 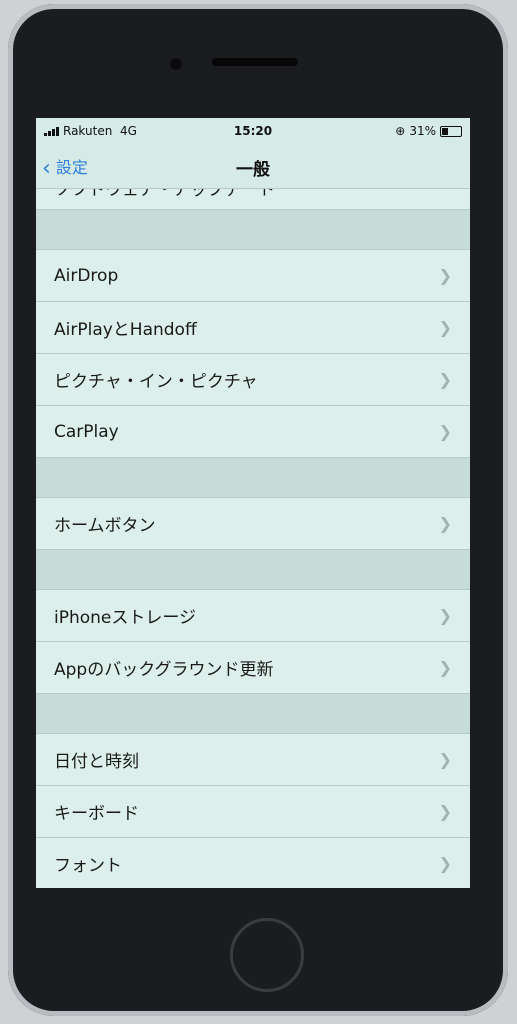 I want to click on list-item-software-update: ソフトウェア・アップデート, so click(x=253, y=199).